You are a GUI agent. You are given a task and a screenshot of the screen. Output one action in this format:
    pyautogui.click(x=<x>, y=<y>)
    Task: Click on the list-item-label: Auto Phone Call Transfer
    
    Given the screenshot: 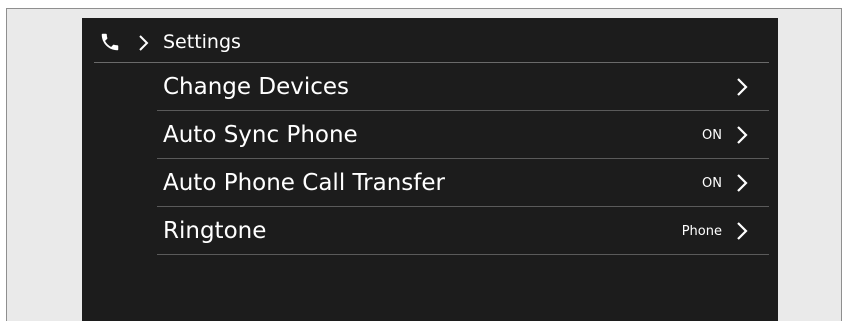 What is the action you would take?
    pyautogui.click(x=304, y=183)
    